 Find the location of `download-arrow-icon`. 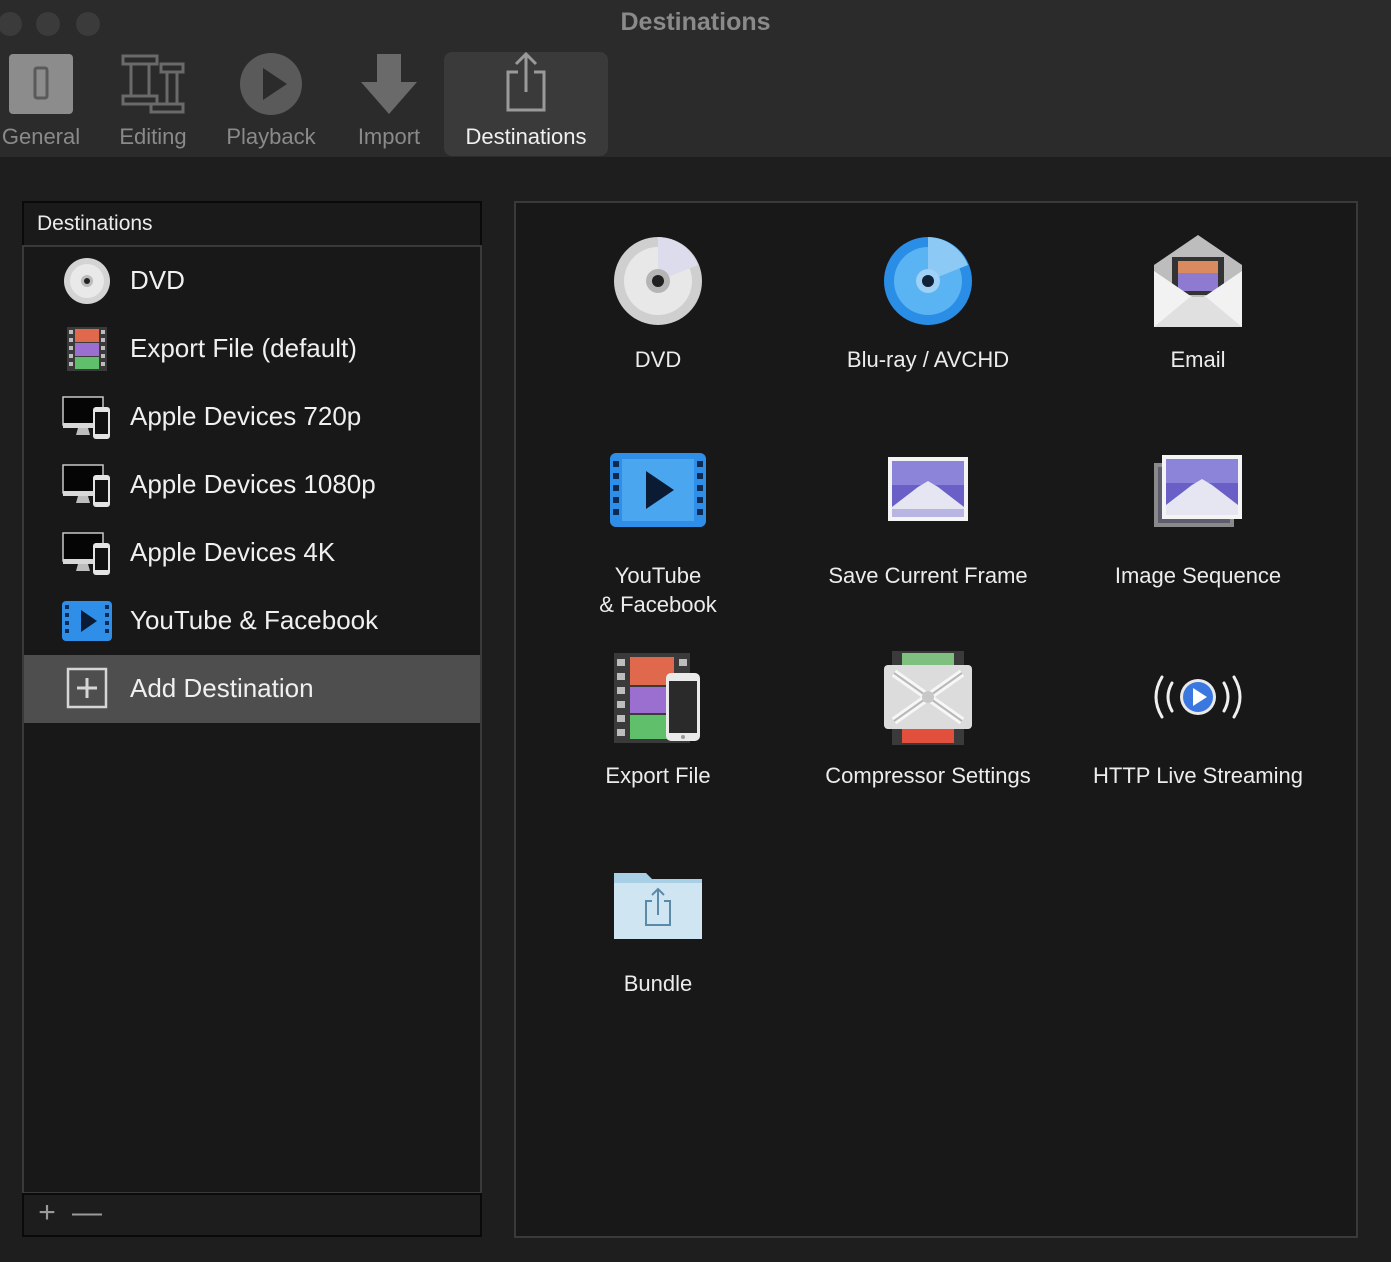

download-arrow-icon is located at coordinates (389, 84).